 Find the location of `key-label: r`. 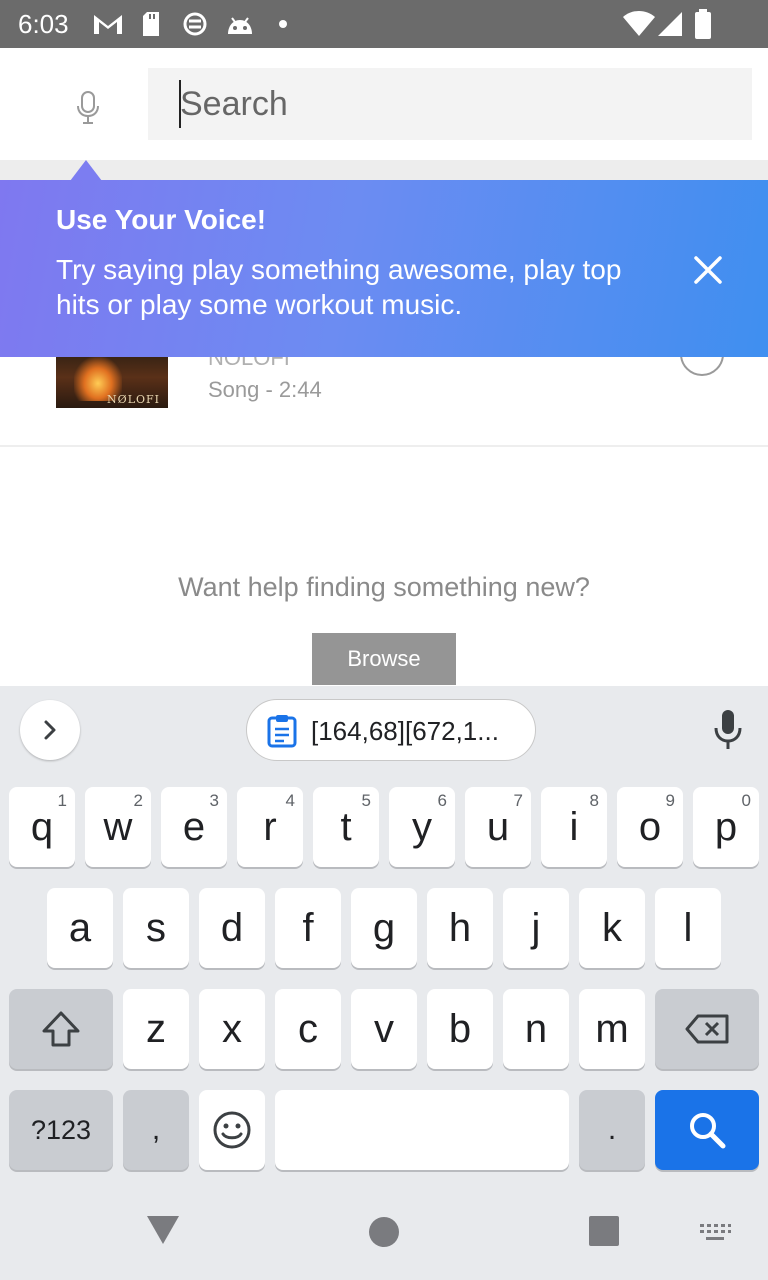

key-label: r is located at coordinates (270, 826).